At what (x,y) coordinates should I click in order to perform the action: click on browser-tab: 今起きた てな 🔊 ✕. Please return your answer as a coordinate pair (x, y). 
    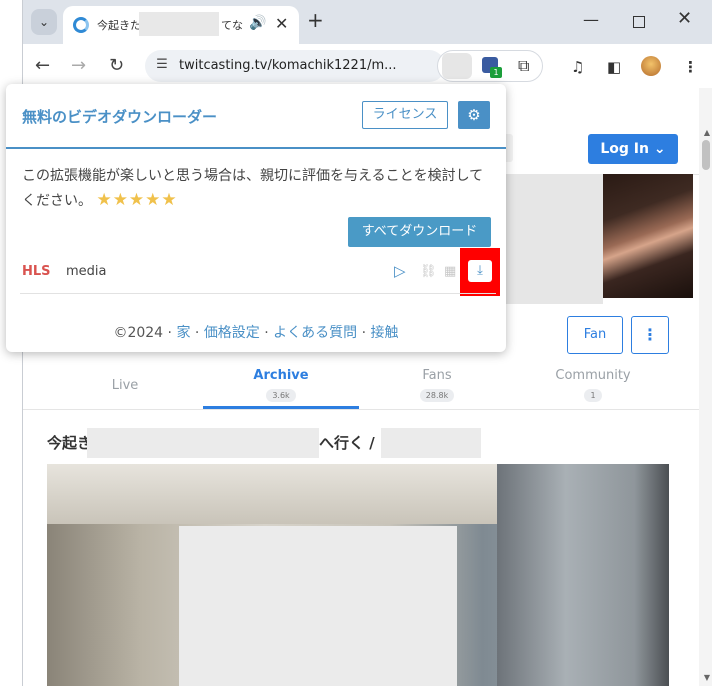
    Looking at the image, I should click on (181, 25).